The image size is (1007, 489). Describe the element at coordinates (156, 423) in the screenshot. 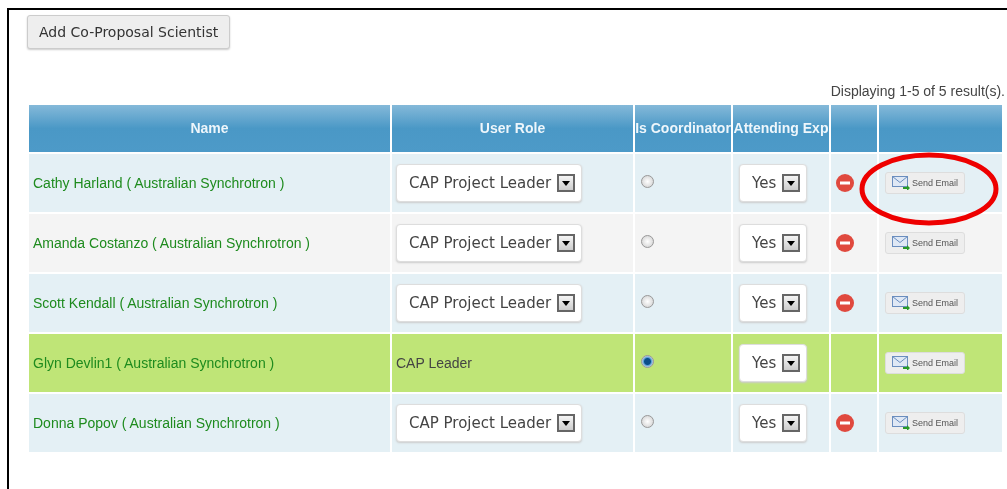

I see `scientist-name: Donna Popov ( Australian Synchrotron )` at that location.